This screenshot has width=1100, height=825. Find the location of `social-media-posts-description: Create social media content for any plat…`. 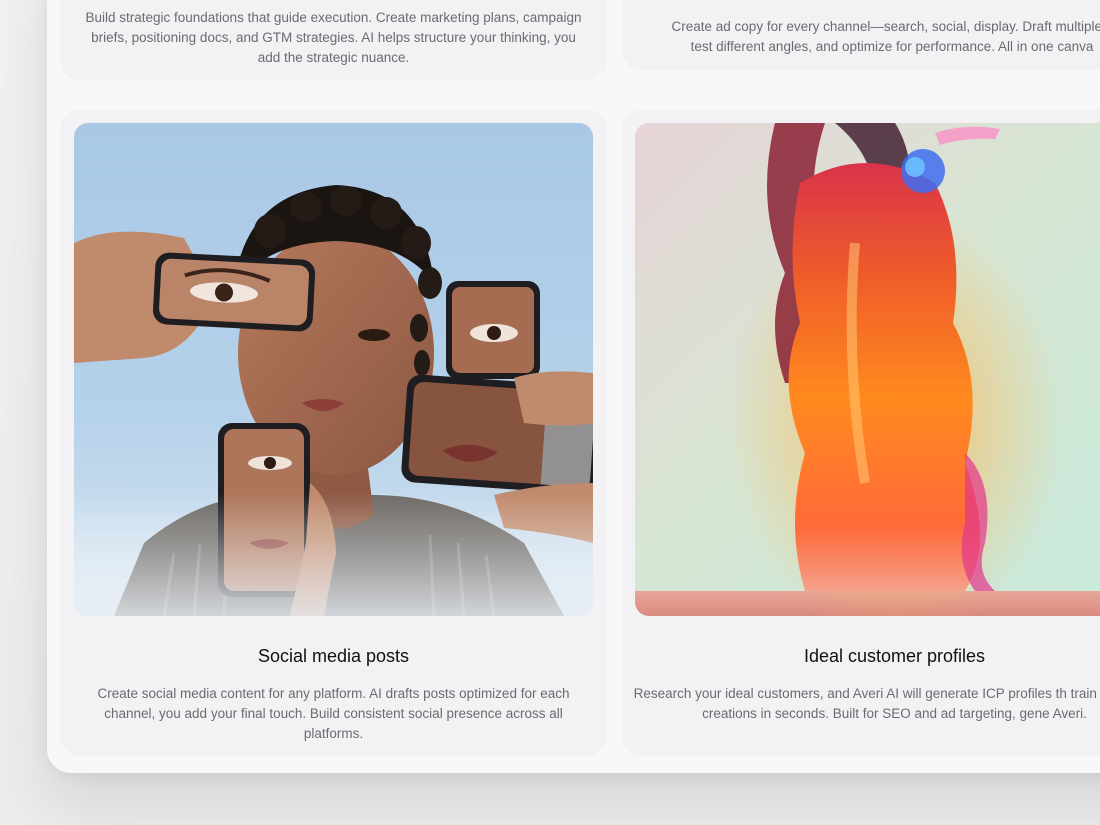

social-media-posts-description: Create social media content for any plat… is located at coordinates (333, 713).